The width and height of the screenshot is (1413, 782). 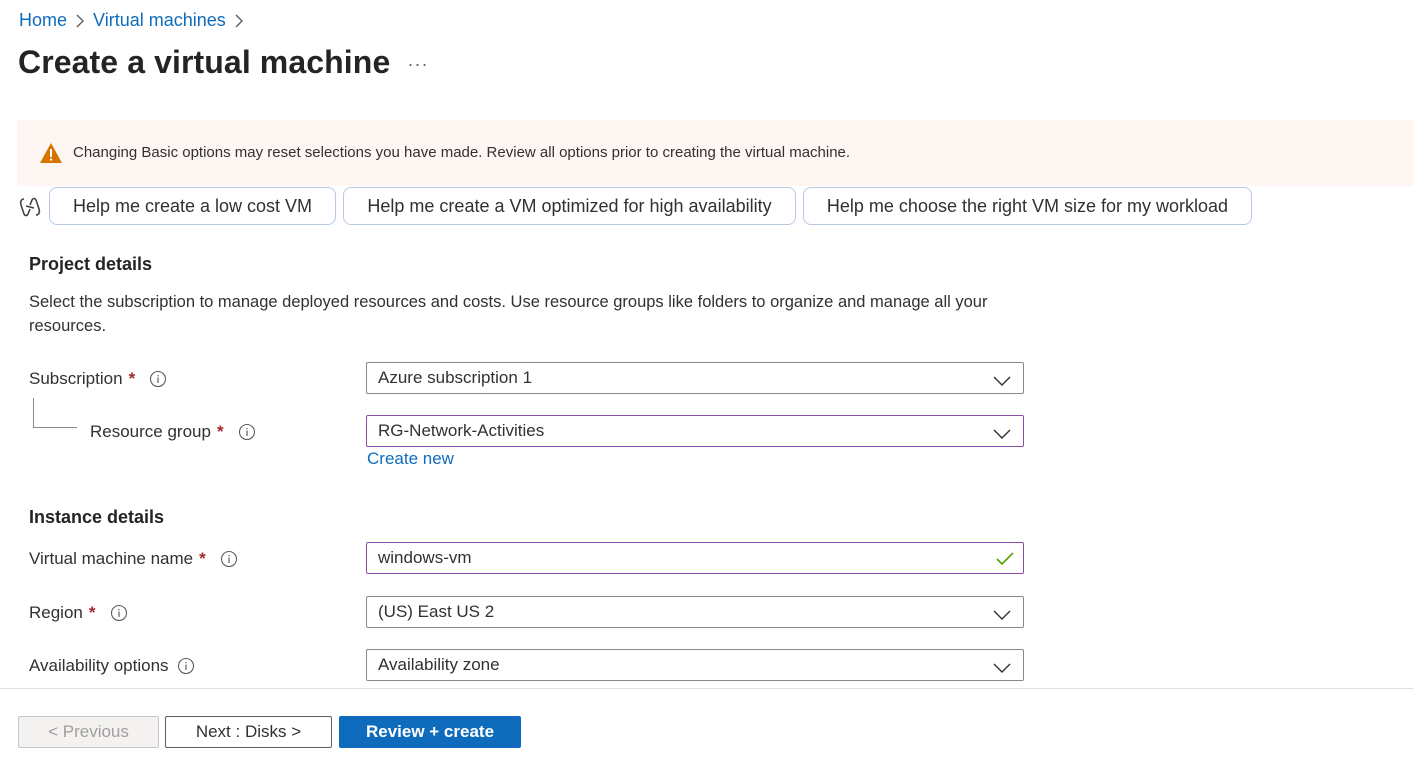 I want to click on region-value: (US) East US 2, so click(x=436, y=611).